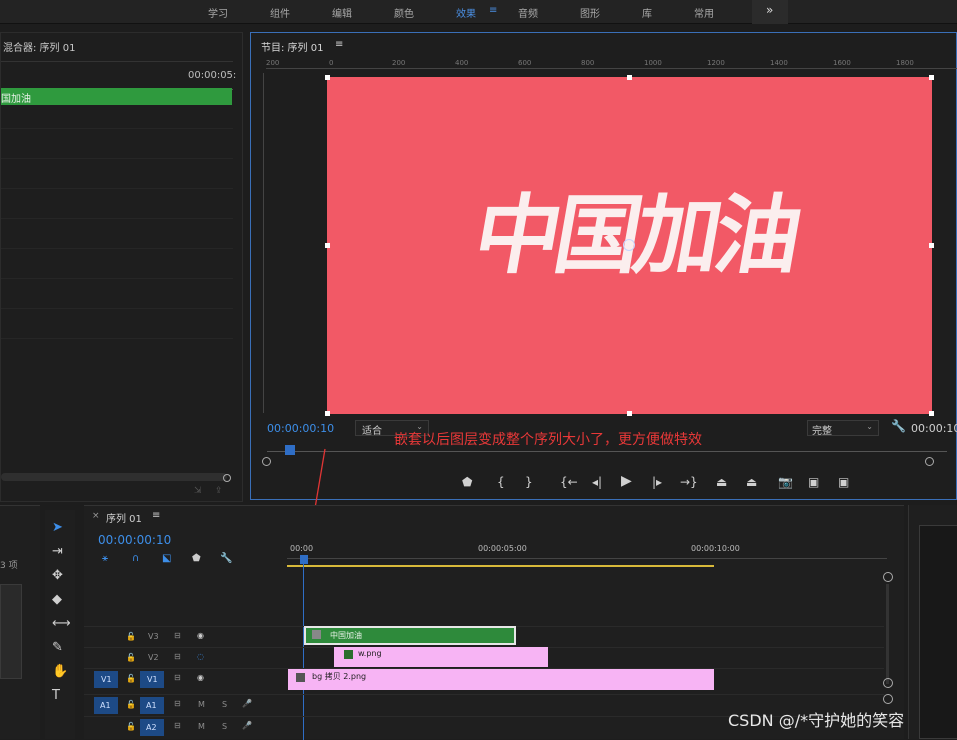 This screenshot has height=740, width=957. I want to click on scroll-handle-audio, so click(888, 699).